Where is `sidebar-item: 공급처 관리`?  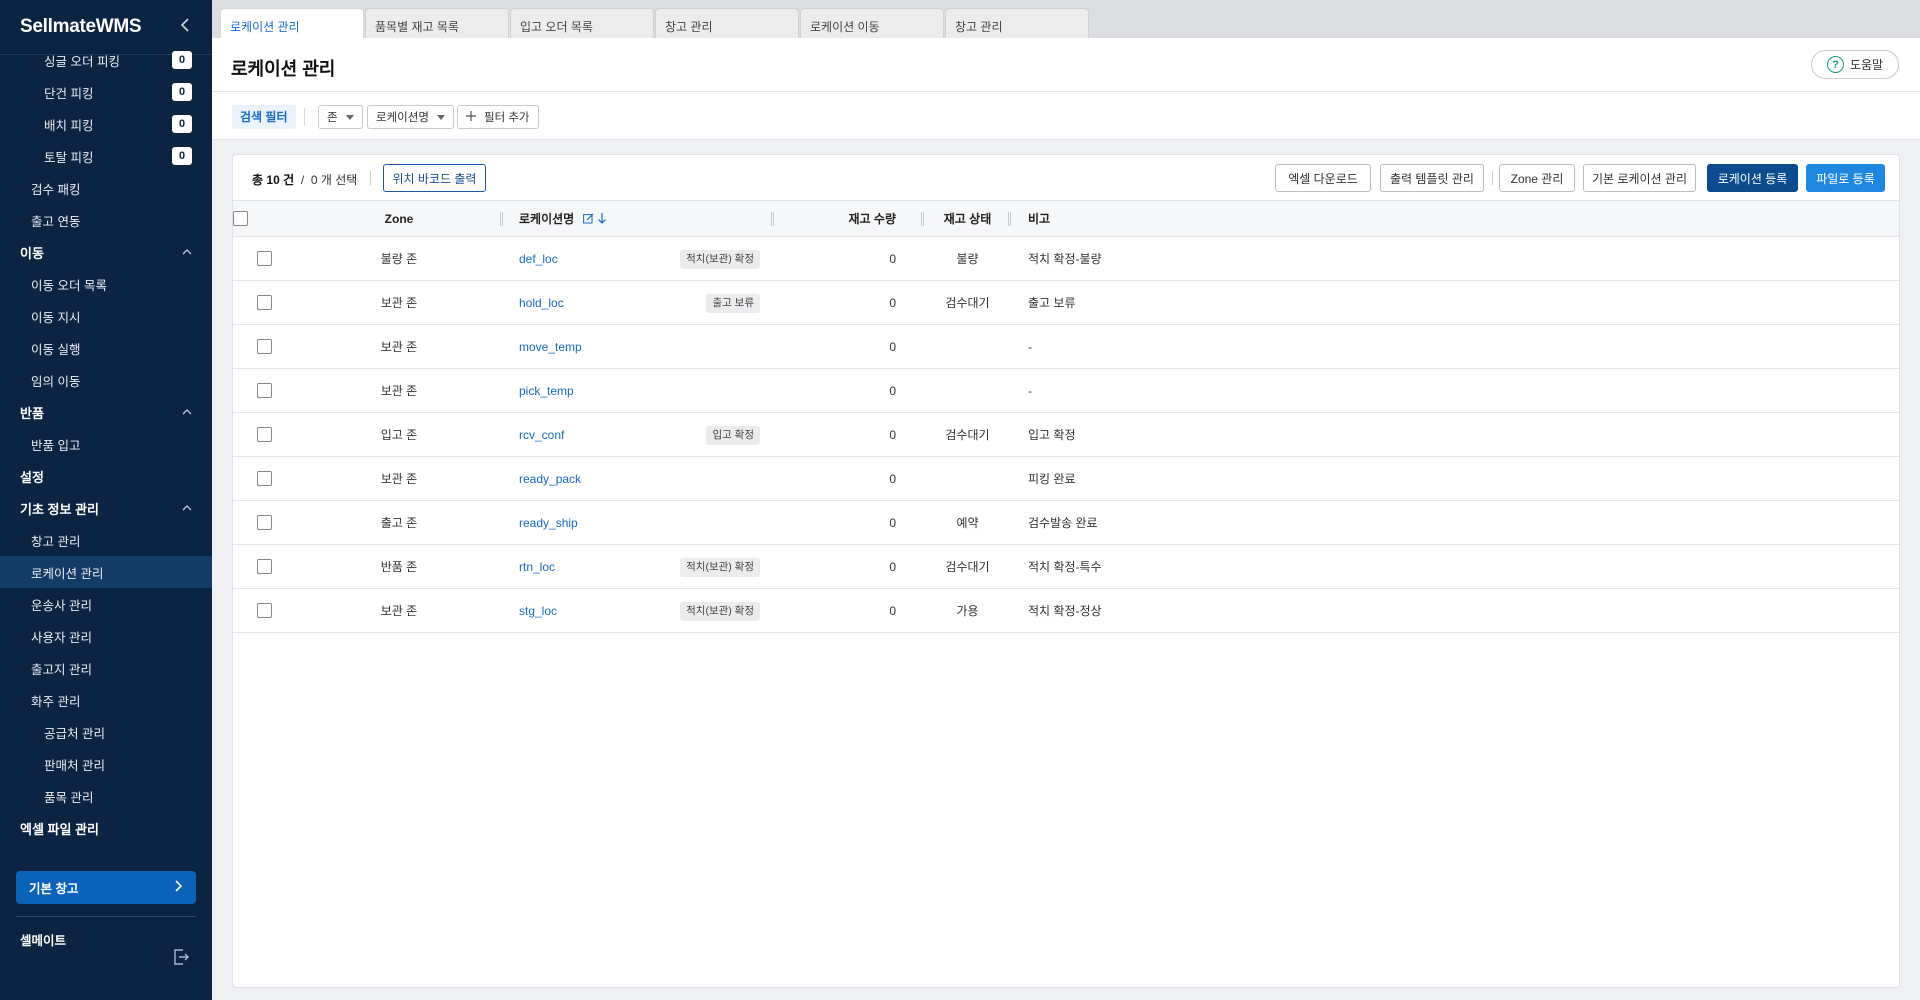
sidebar-item: 공급처 관리 is located at coordinates (106, 732).